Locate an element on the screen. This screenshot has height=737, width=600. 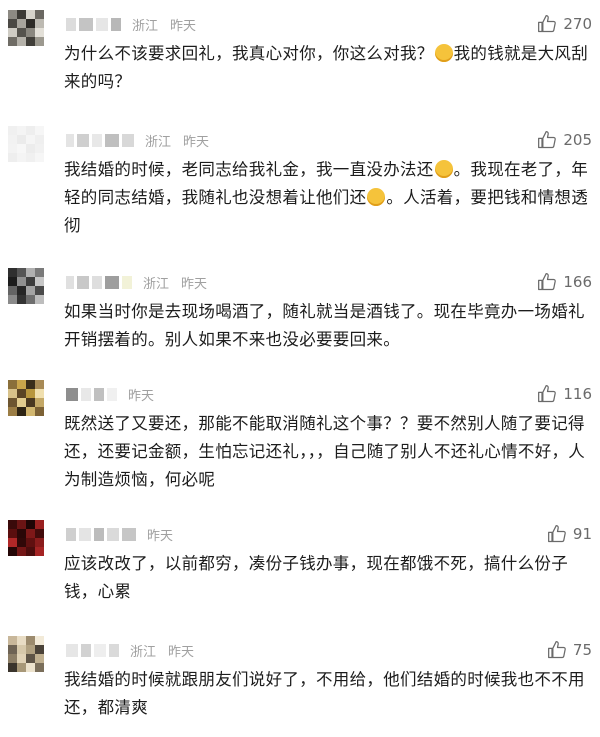
like-button: 166 is located at coordinates (564, 282).